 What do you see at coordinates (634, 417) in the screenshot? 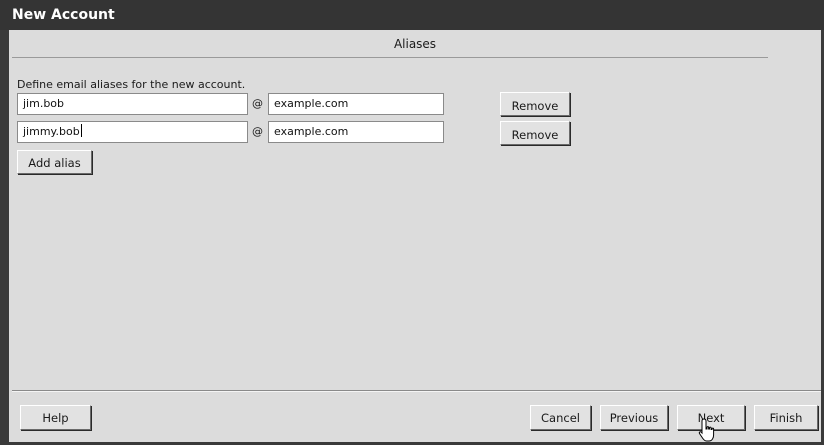
I see `previous-button: Previous` at bounding box center [634, 417].